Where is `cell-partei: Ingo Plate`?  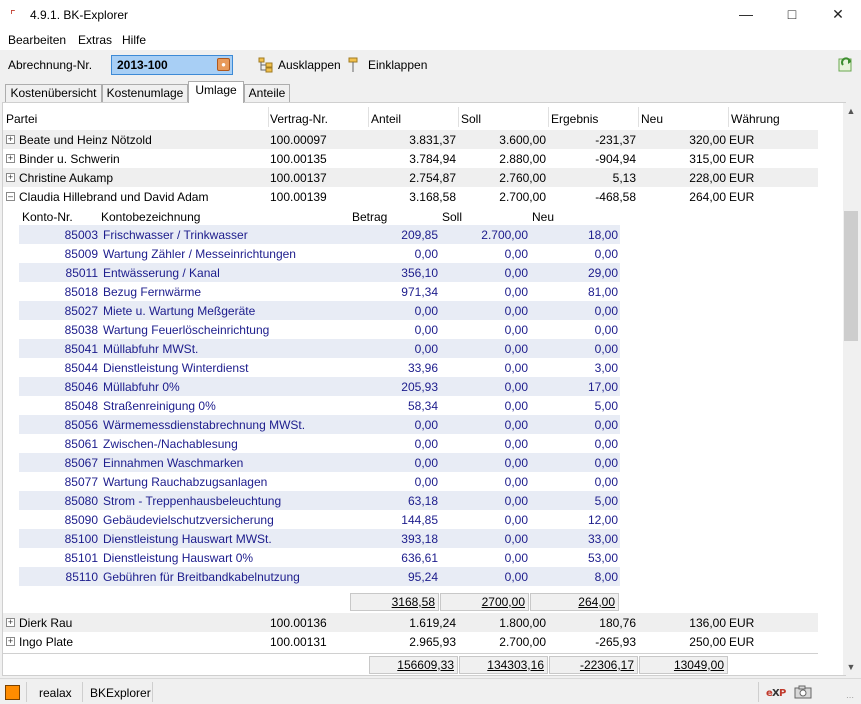 cell-partei: Ingo Plate is located at coordinates (46, 642).